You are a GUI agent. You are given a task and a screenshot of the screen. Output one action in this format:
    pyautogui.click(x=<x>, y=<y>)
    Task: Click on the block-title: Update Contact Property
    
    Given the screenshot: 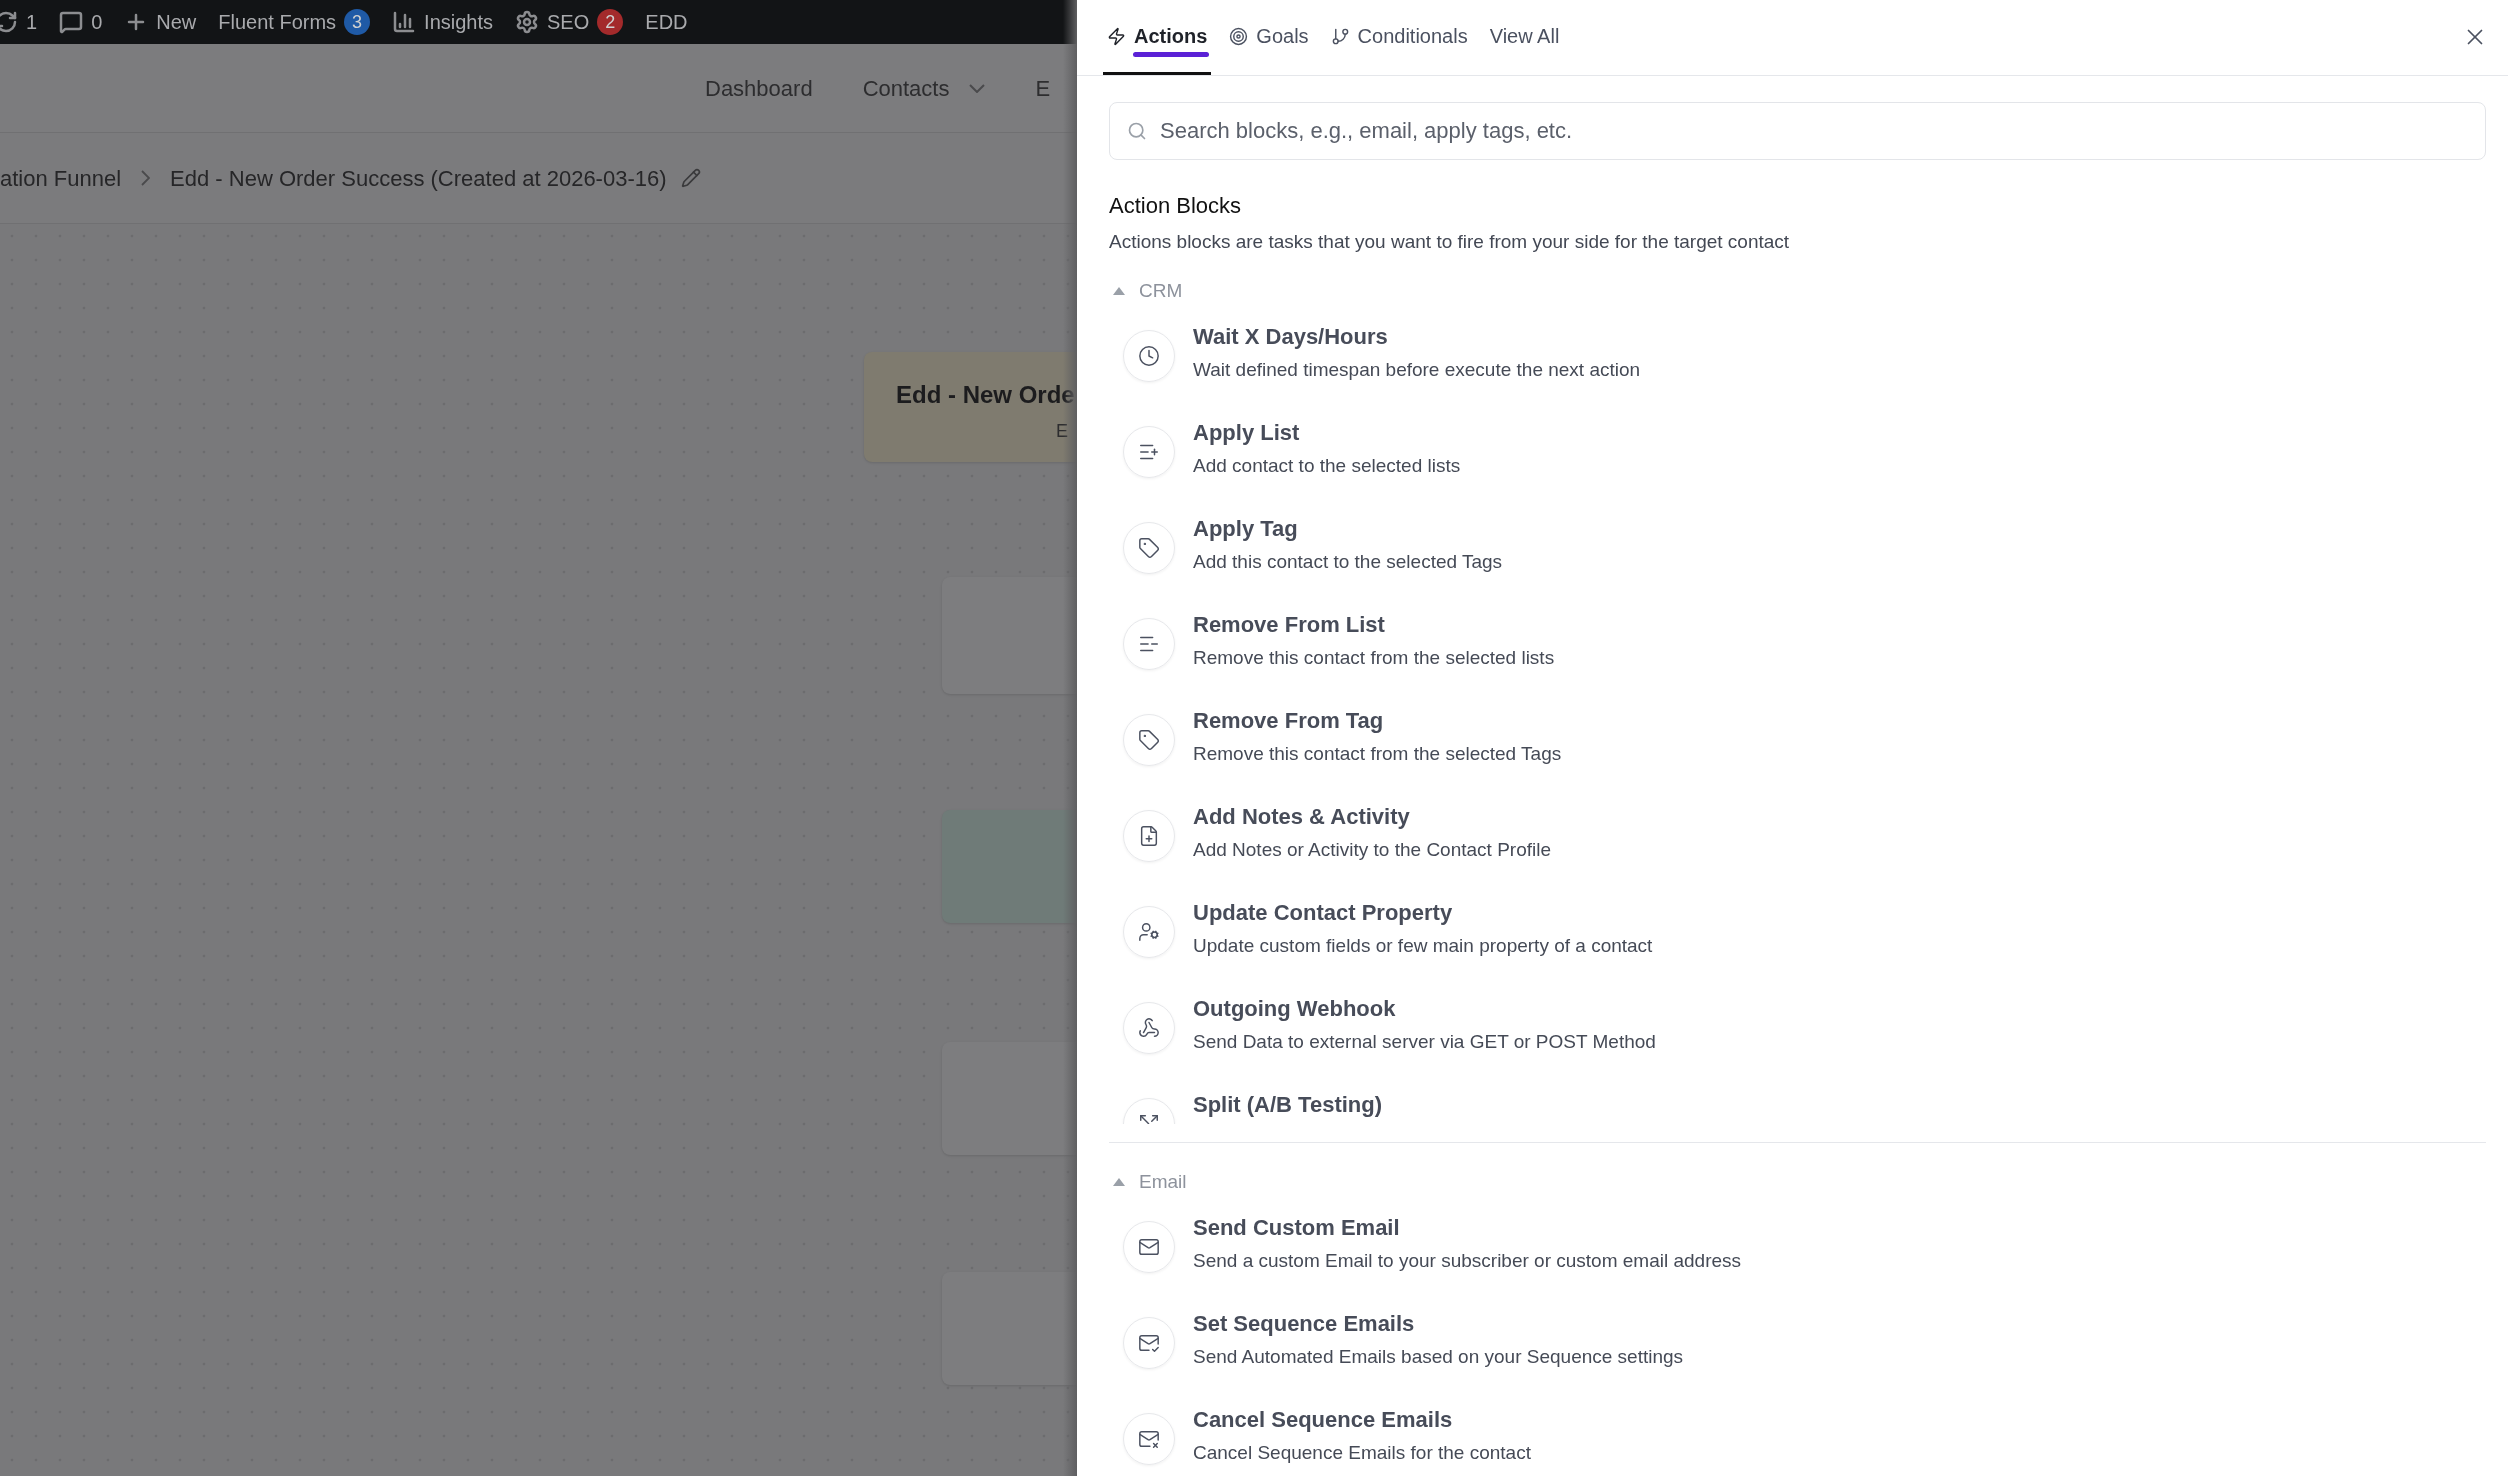 What is the action you would take?
    pyautogui.click(x=1323, y=913)
    